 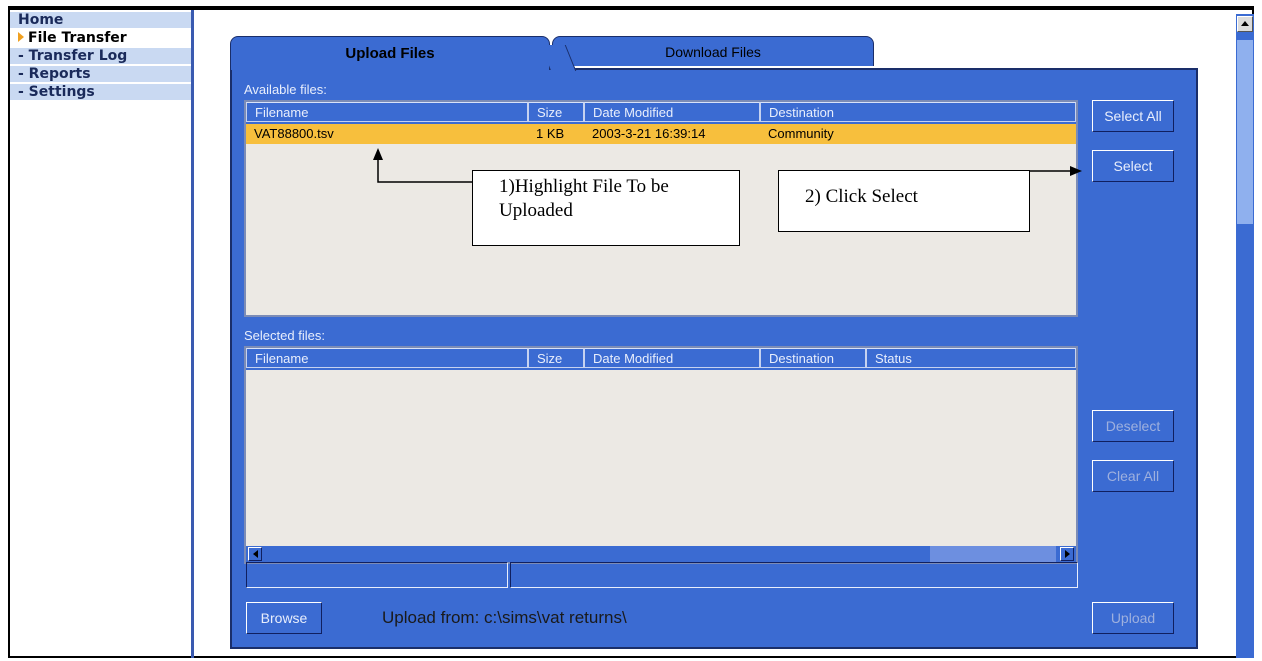 I want to click on sidebar-item-file-transfer: File Transfer, so click(x=101, y=38).